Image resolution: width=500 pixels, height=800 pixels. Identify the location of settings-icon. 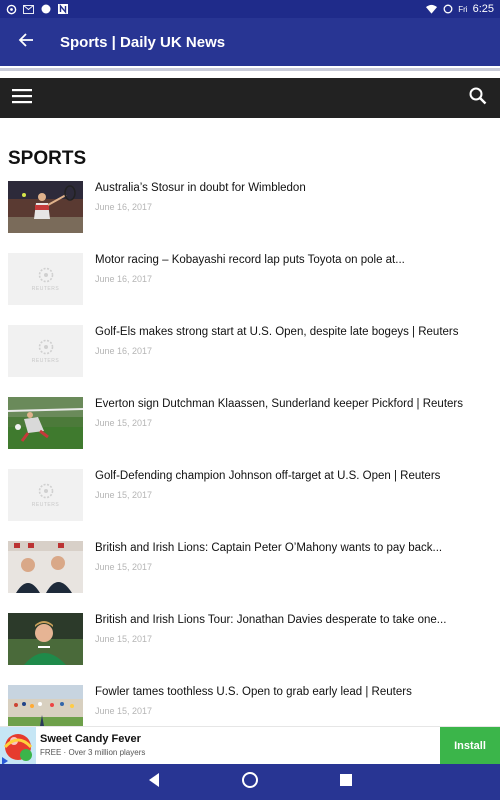
(11, 9).